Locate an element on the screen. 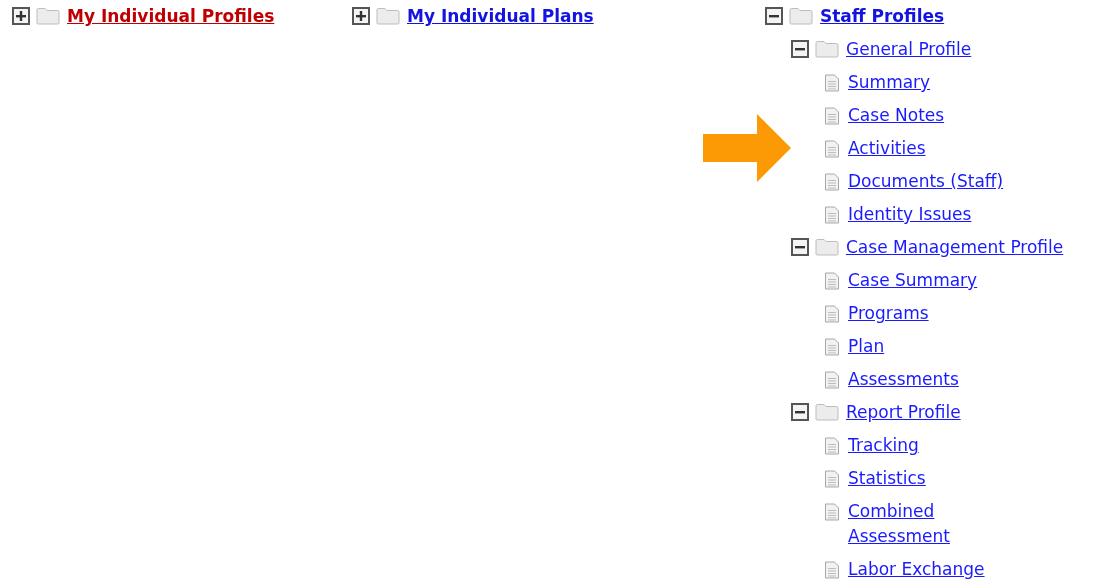 This screenshot has height=579, width=1115. tree-link: Staff Profiles is located at coordinates (882, 16).